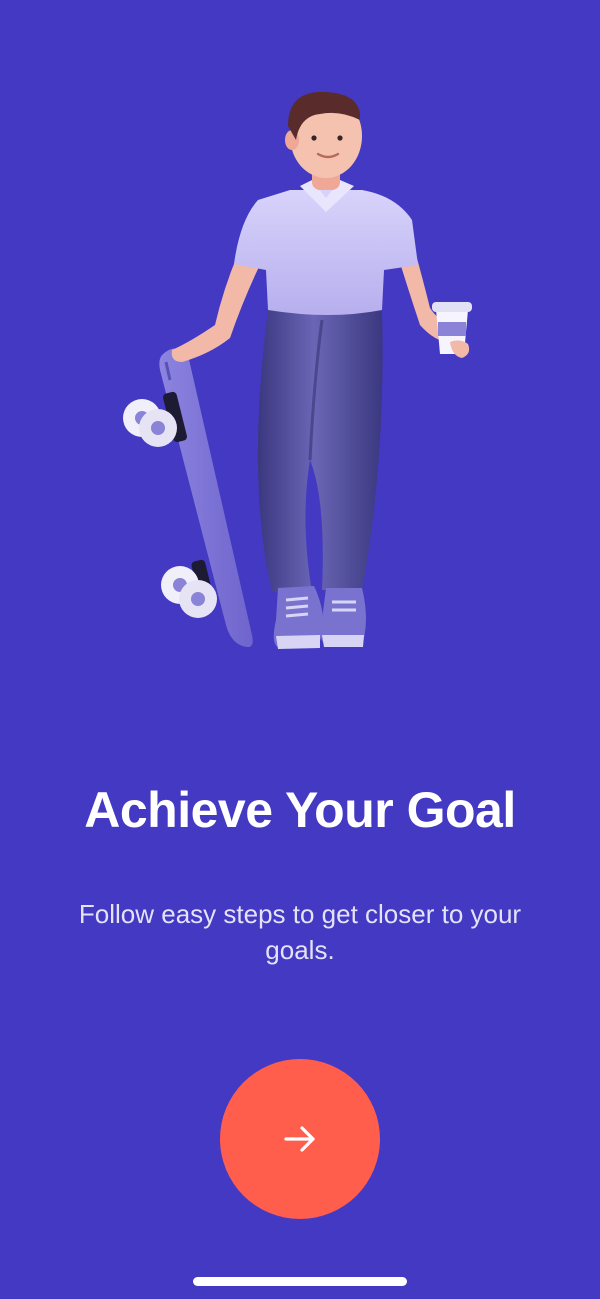 This screenshot has height=1299, width=600. What do you see at coordinates (300, 1281) in the screenshot?
I see `home-indicator` at bounding box center [300, 1281].